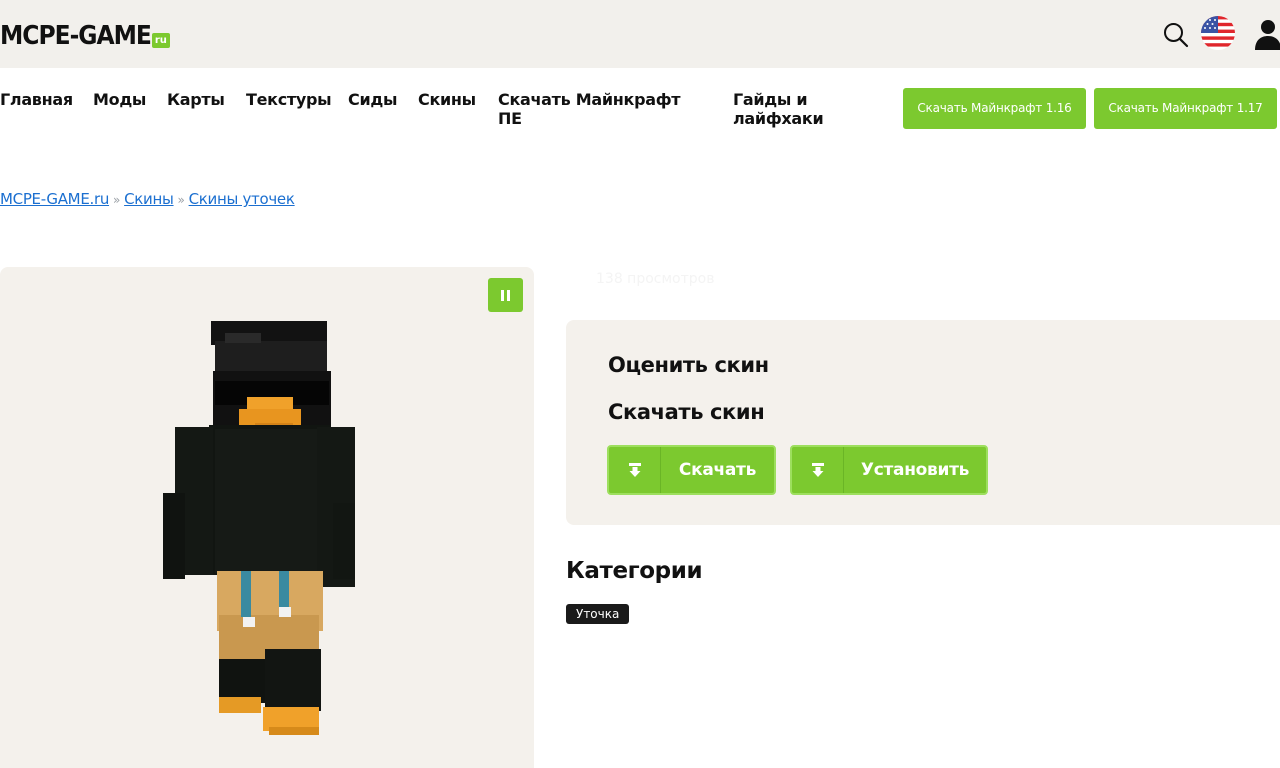  I want to click on breadcrumb-home: MCPE-GAME.ru, so click(54, 199).